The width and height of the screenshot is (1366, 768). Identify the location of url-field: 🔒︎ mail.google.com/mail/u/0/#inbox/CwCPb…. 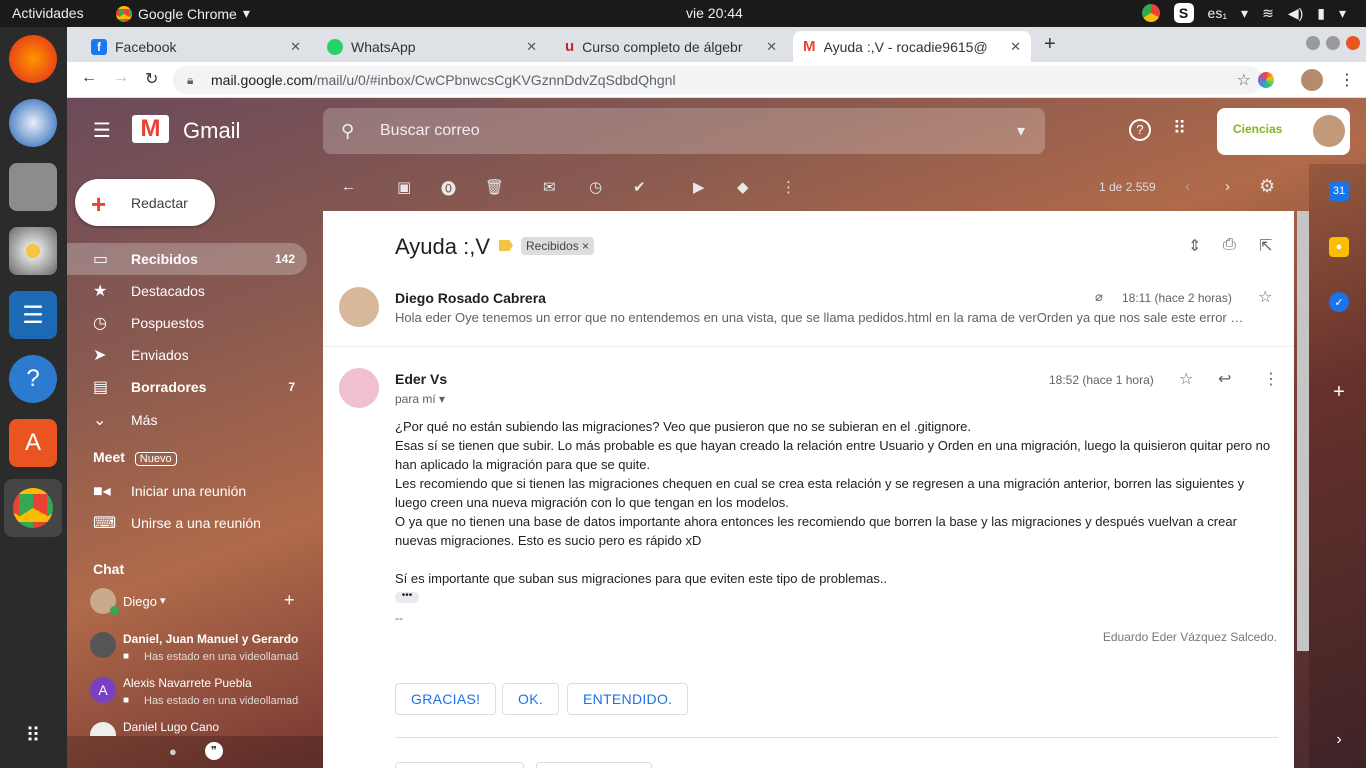
(718, 80).